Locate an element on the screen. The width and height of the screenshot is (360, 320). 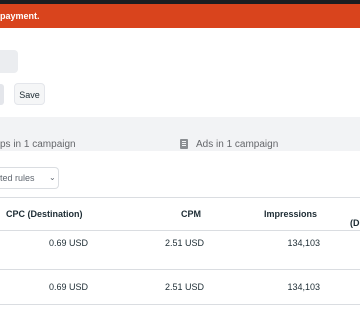
column-header-impressions: Impressions is located at coordinates (290, 214).